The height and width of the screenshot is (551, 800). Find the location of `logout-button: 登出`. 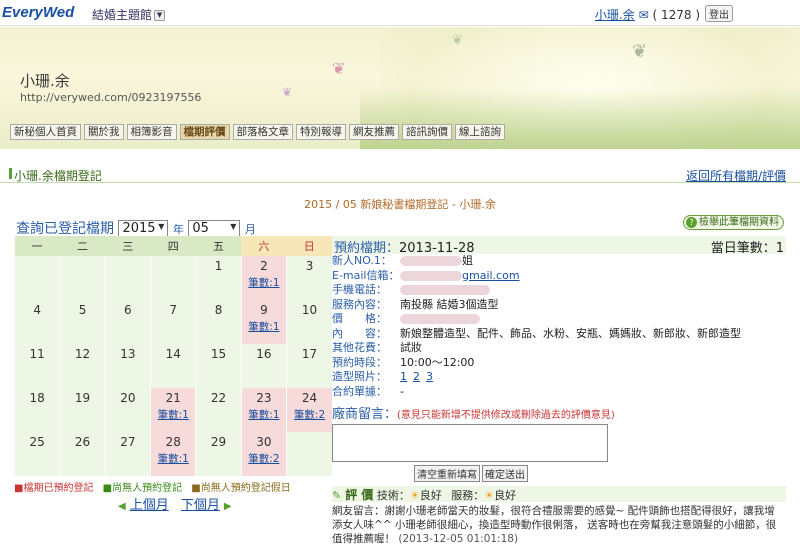

logout-button: 登出 is located at coordinates (719, 13).